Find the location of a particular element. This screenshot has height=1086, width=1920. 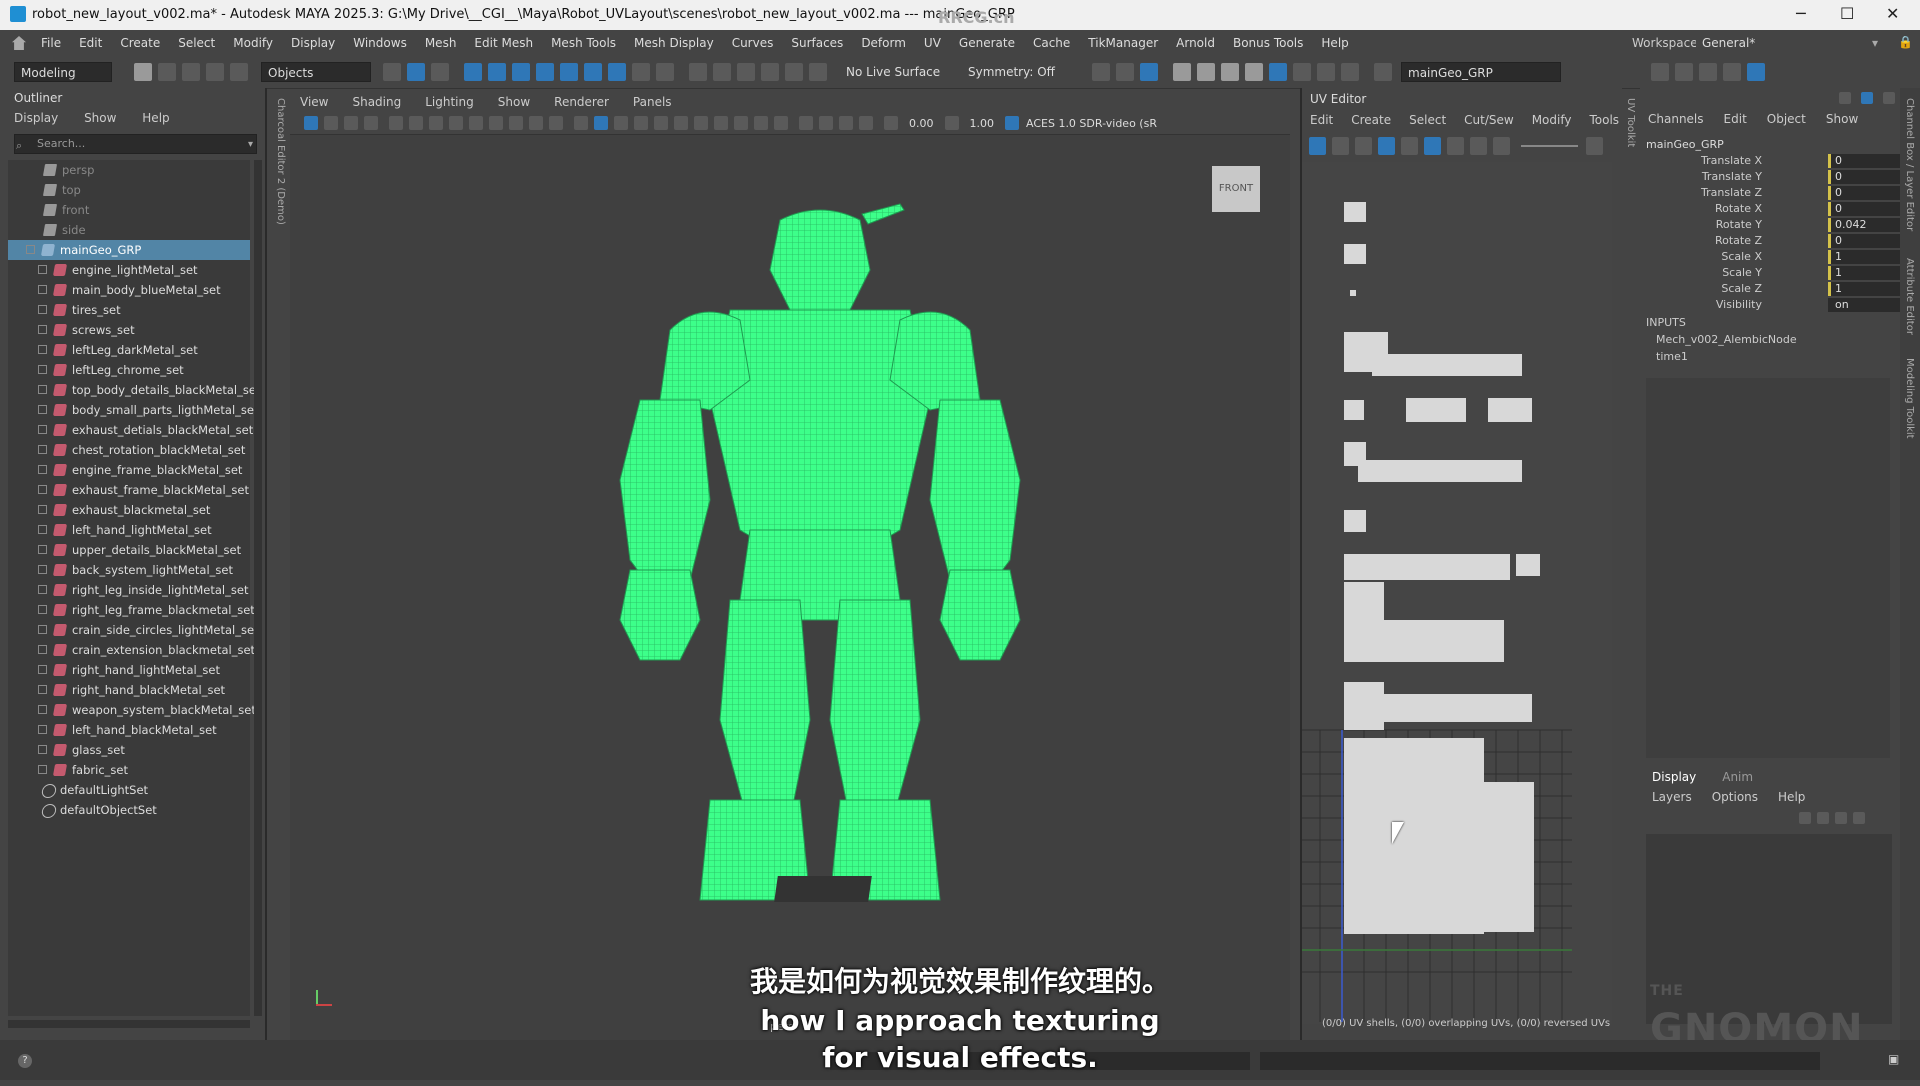

exposure-icon is located at coordinates (891, 123).